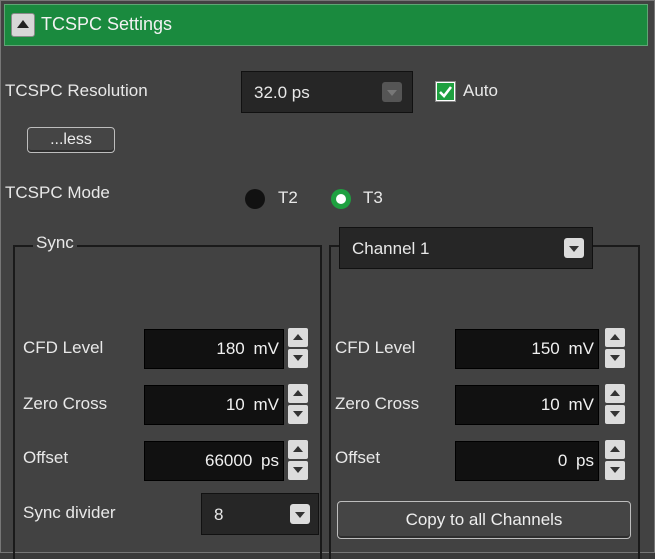 The width and height of the screenshot is (655, 559). What do you see at coordinates (581, 348) in the screenshot?
I see `channel-cfd-unit: mV` at bounding box center [581, 348].